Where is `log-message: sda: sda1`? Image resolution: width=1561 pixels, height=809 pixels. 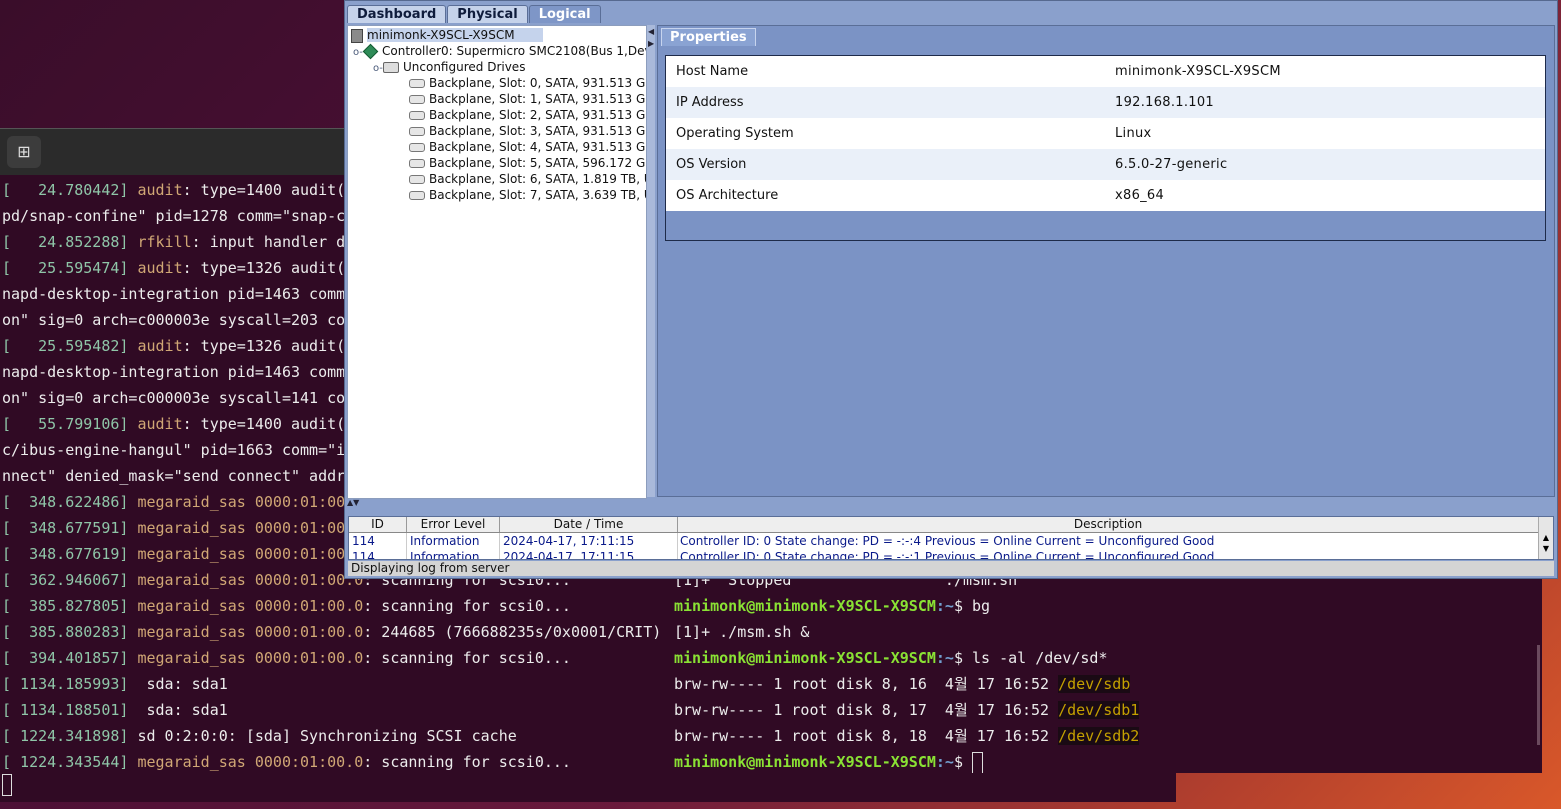
log-message: sda: sda1 is located at coordinates (178, 710).